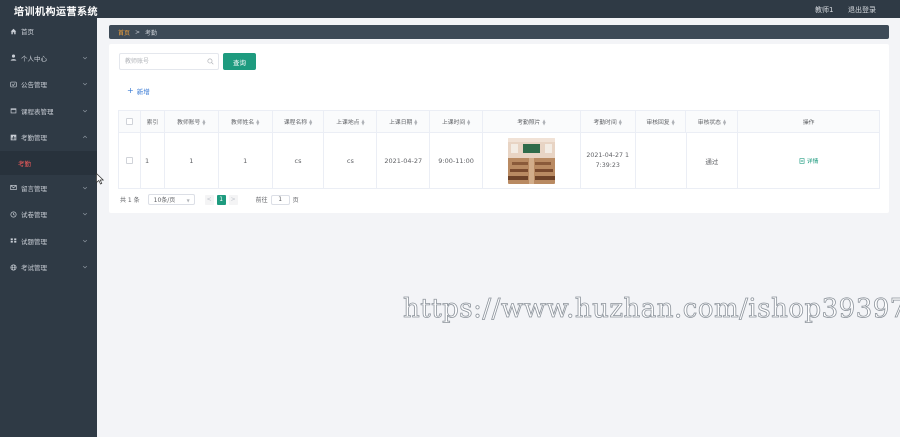 The height and width of the screenshot is (437, 900). What do you see at coordinates (34, 85) in the screenshot?
I see `sidebar-item-label: 公告管理` at bounding box center [34, 85].